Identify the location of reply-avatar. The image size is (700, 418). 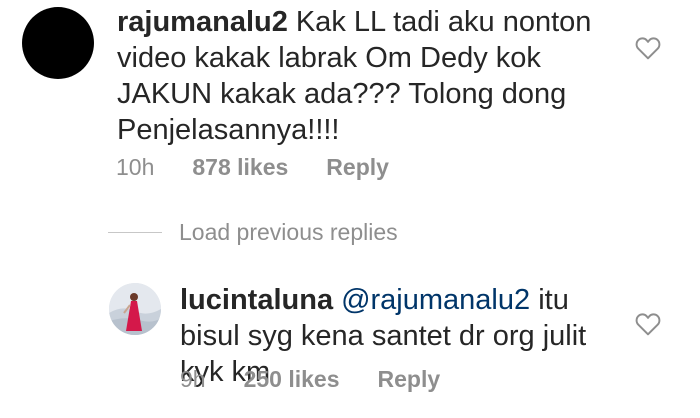
(135, 309).